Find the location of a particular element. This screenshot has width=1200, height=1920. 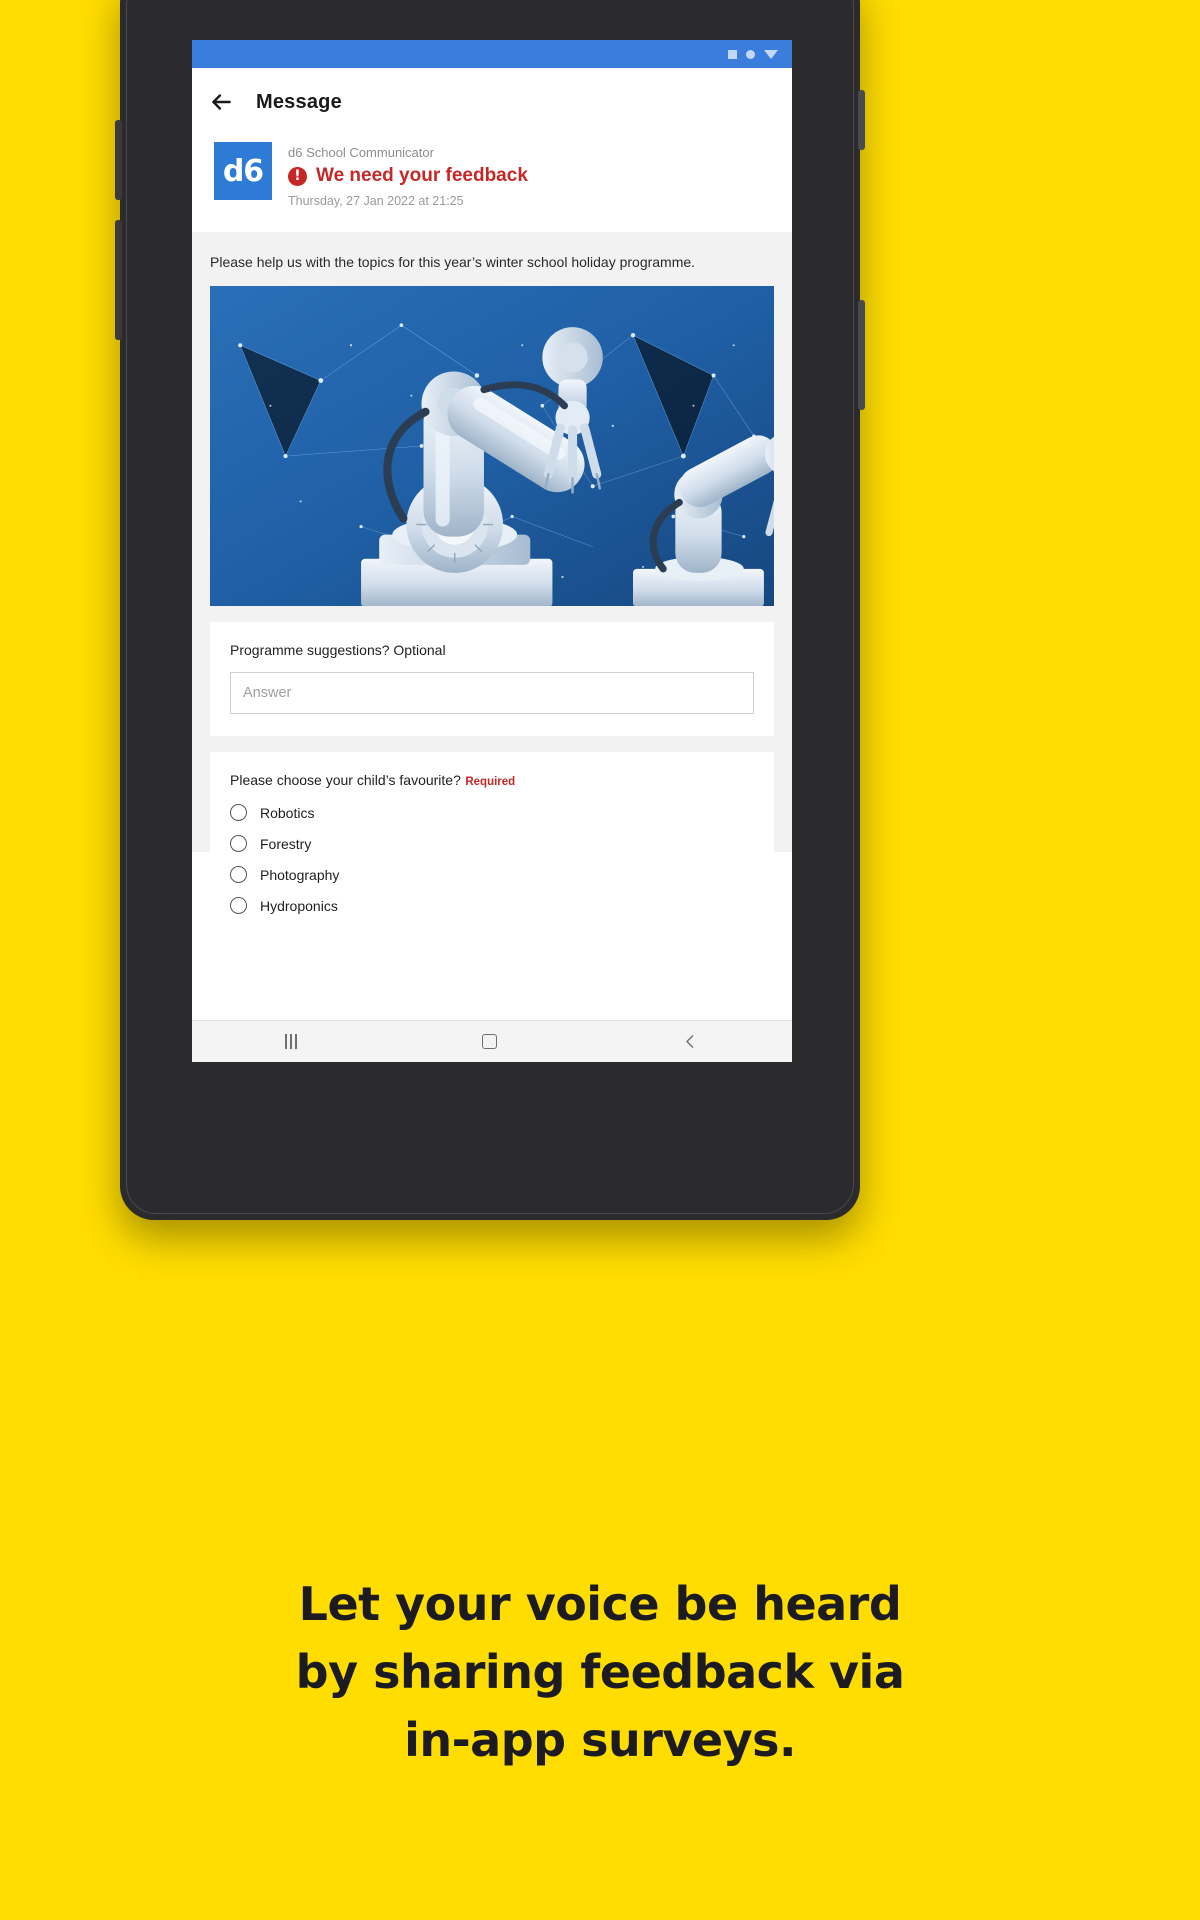

status-bar is located at coordinates (492, 54).